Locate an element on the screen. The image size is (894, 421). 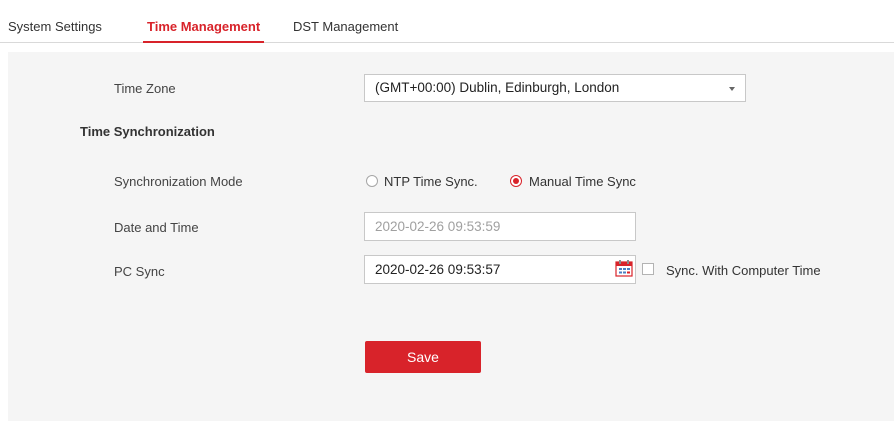
manual-sync-radio is located at coordinates (516, 181).